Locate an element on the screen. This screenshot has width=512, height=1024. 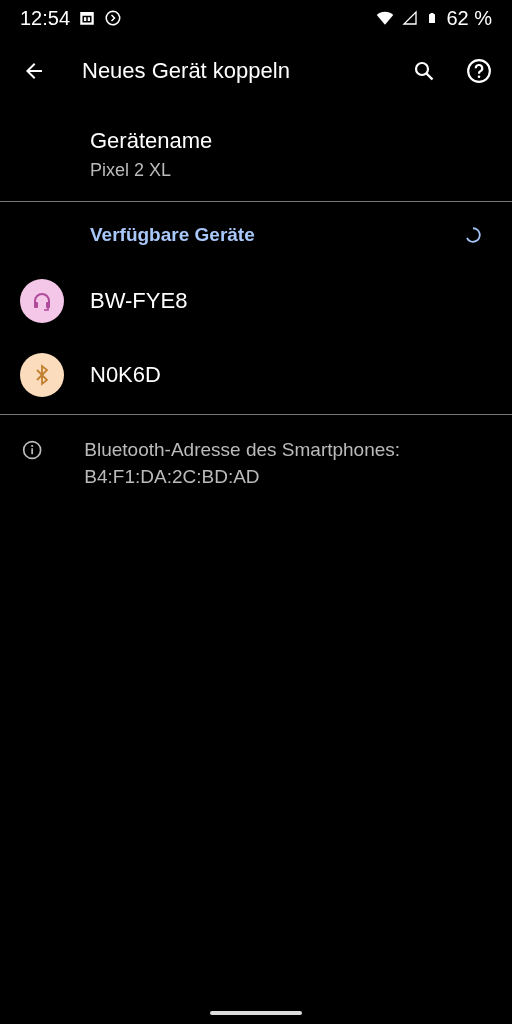
device-name-value: Pixel 2 XL is located at coordinates (131, 170).